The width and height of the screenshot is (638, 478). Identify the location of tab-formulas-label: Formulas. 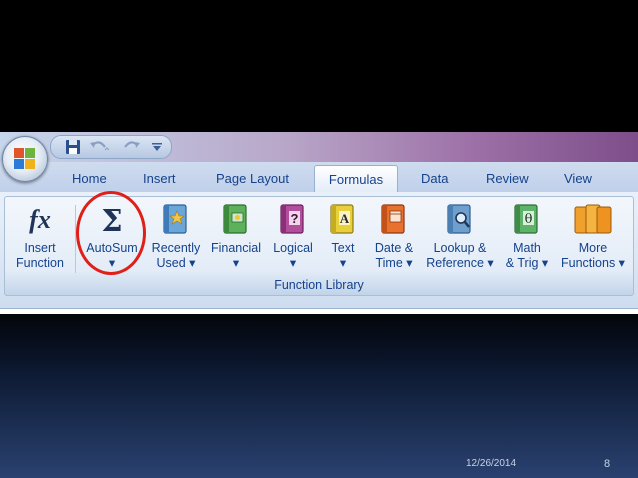
(356, 179).